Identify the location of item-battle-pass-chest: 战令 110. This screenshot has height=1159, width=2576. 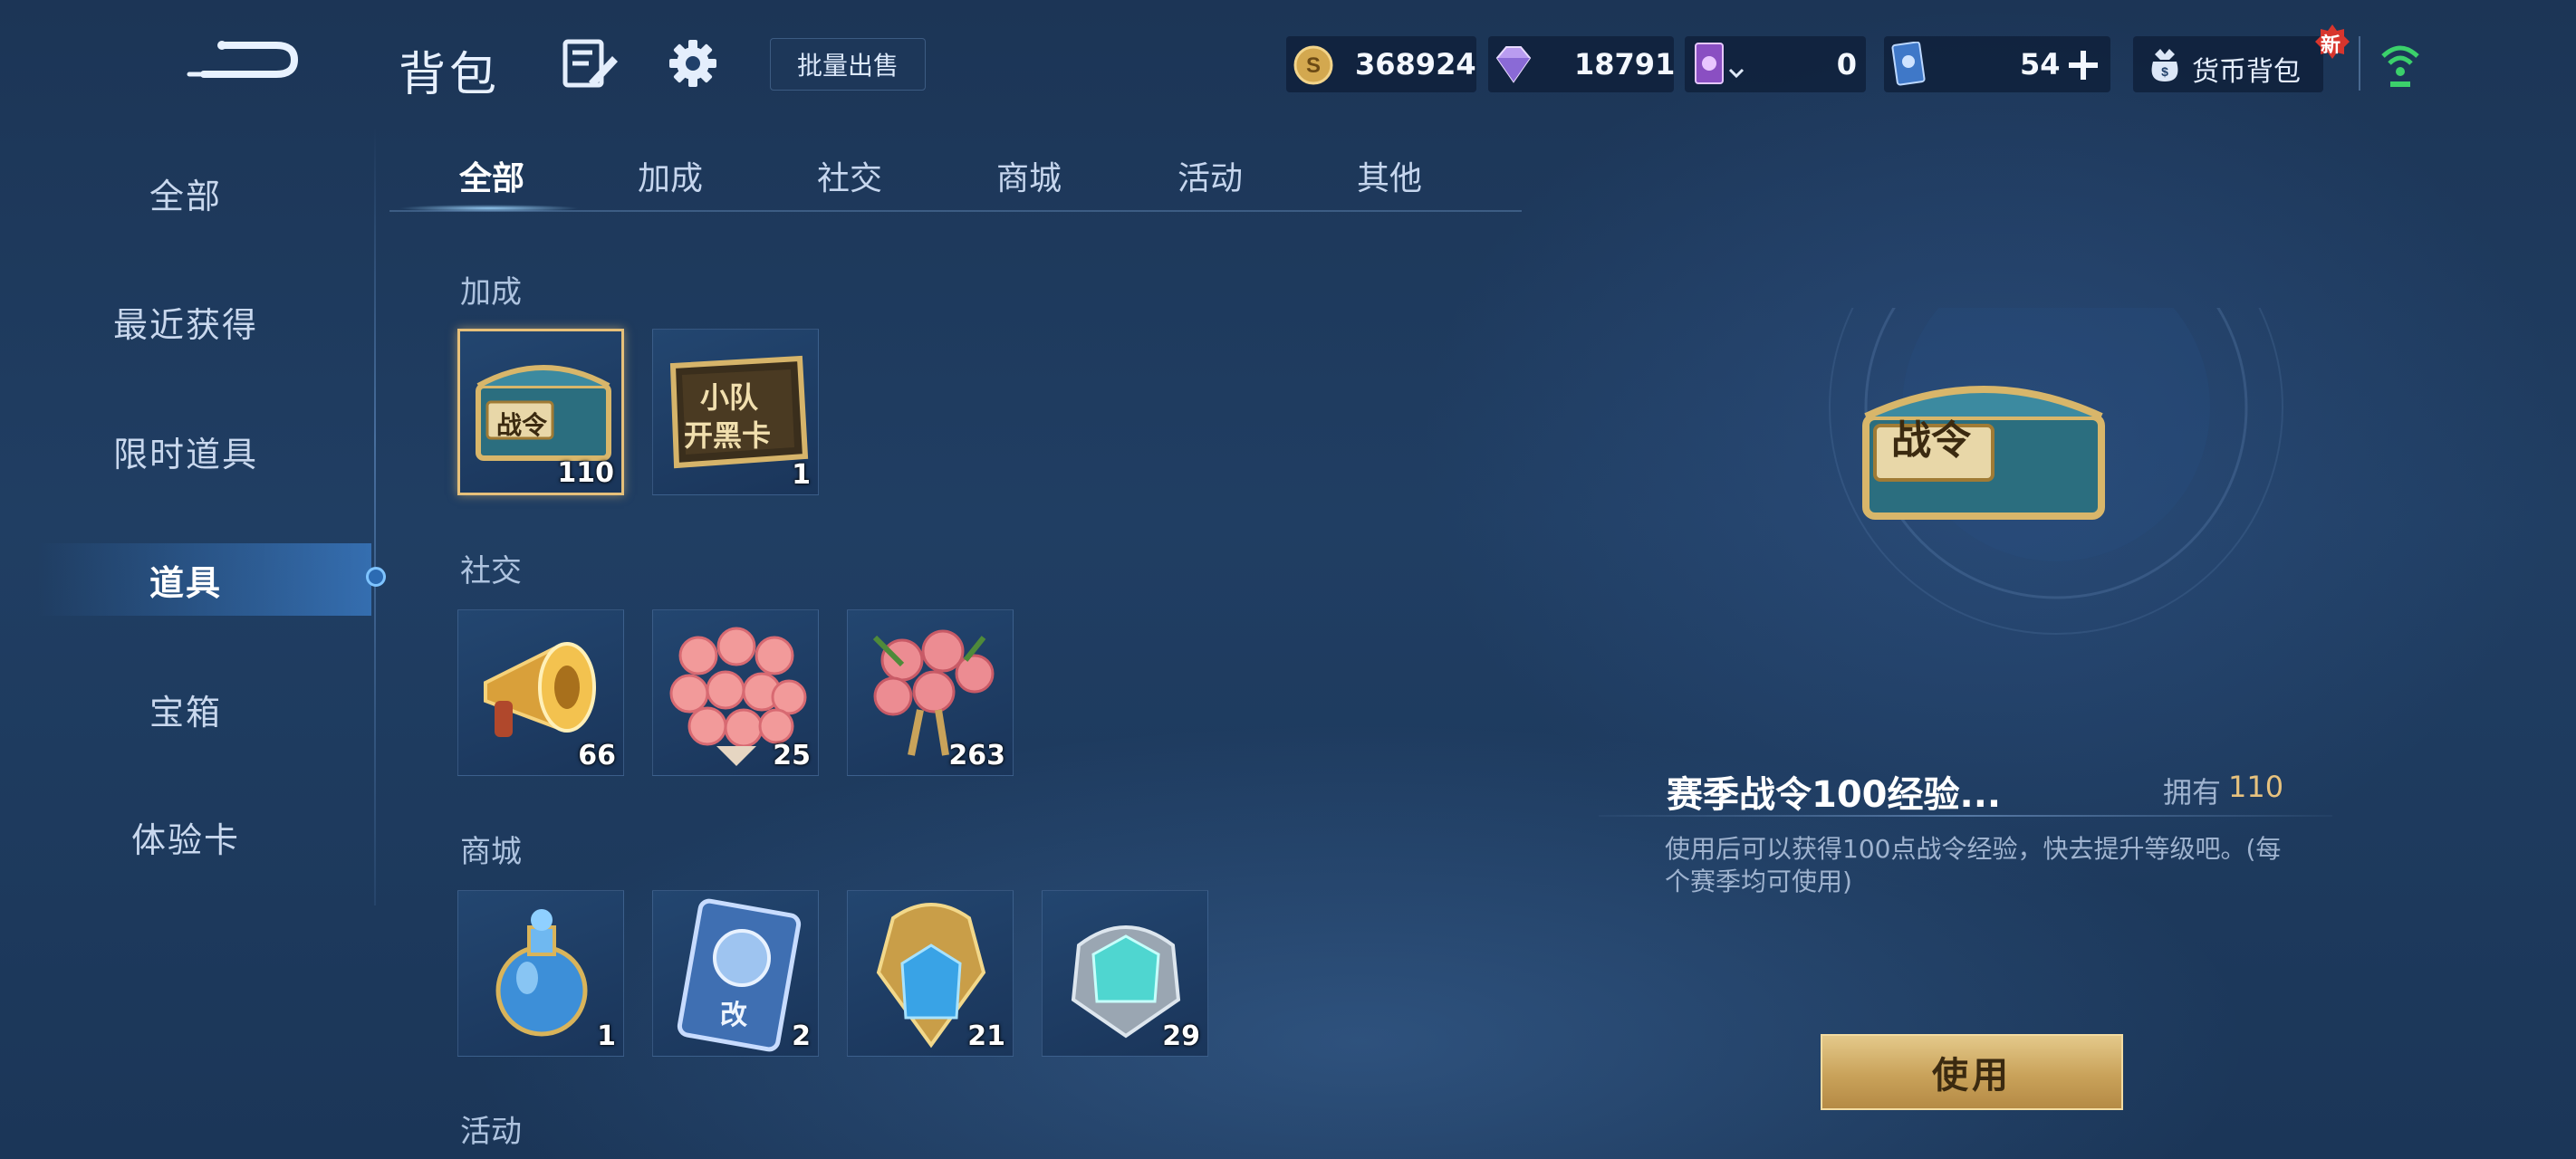
(540, 412).